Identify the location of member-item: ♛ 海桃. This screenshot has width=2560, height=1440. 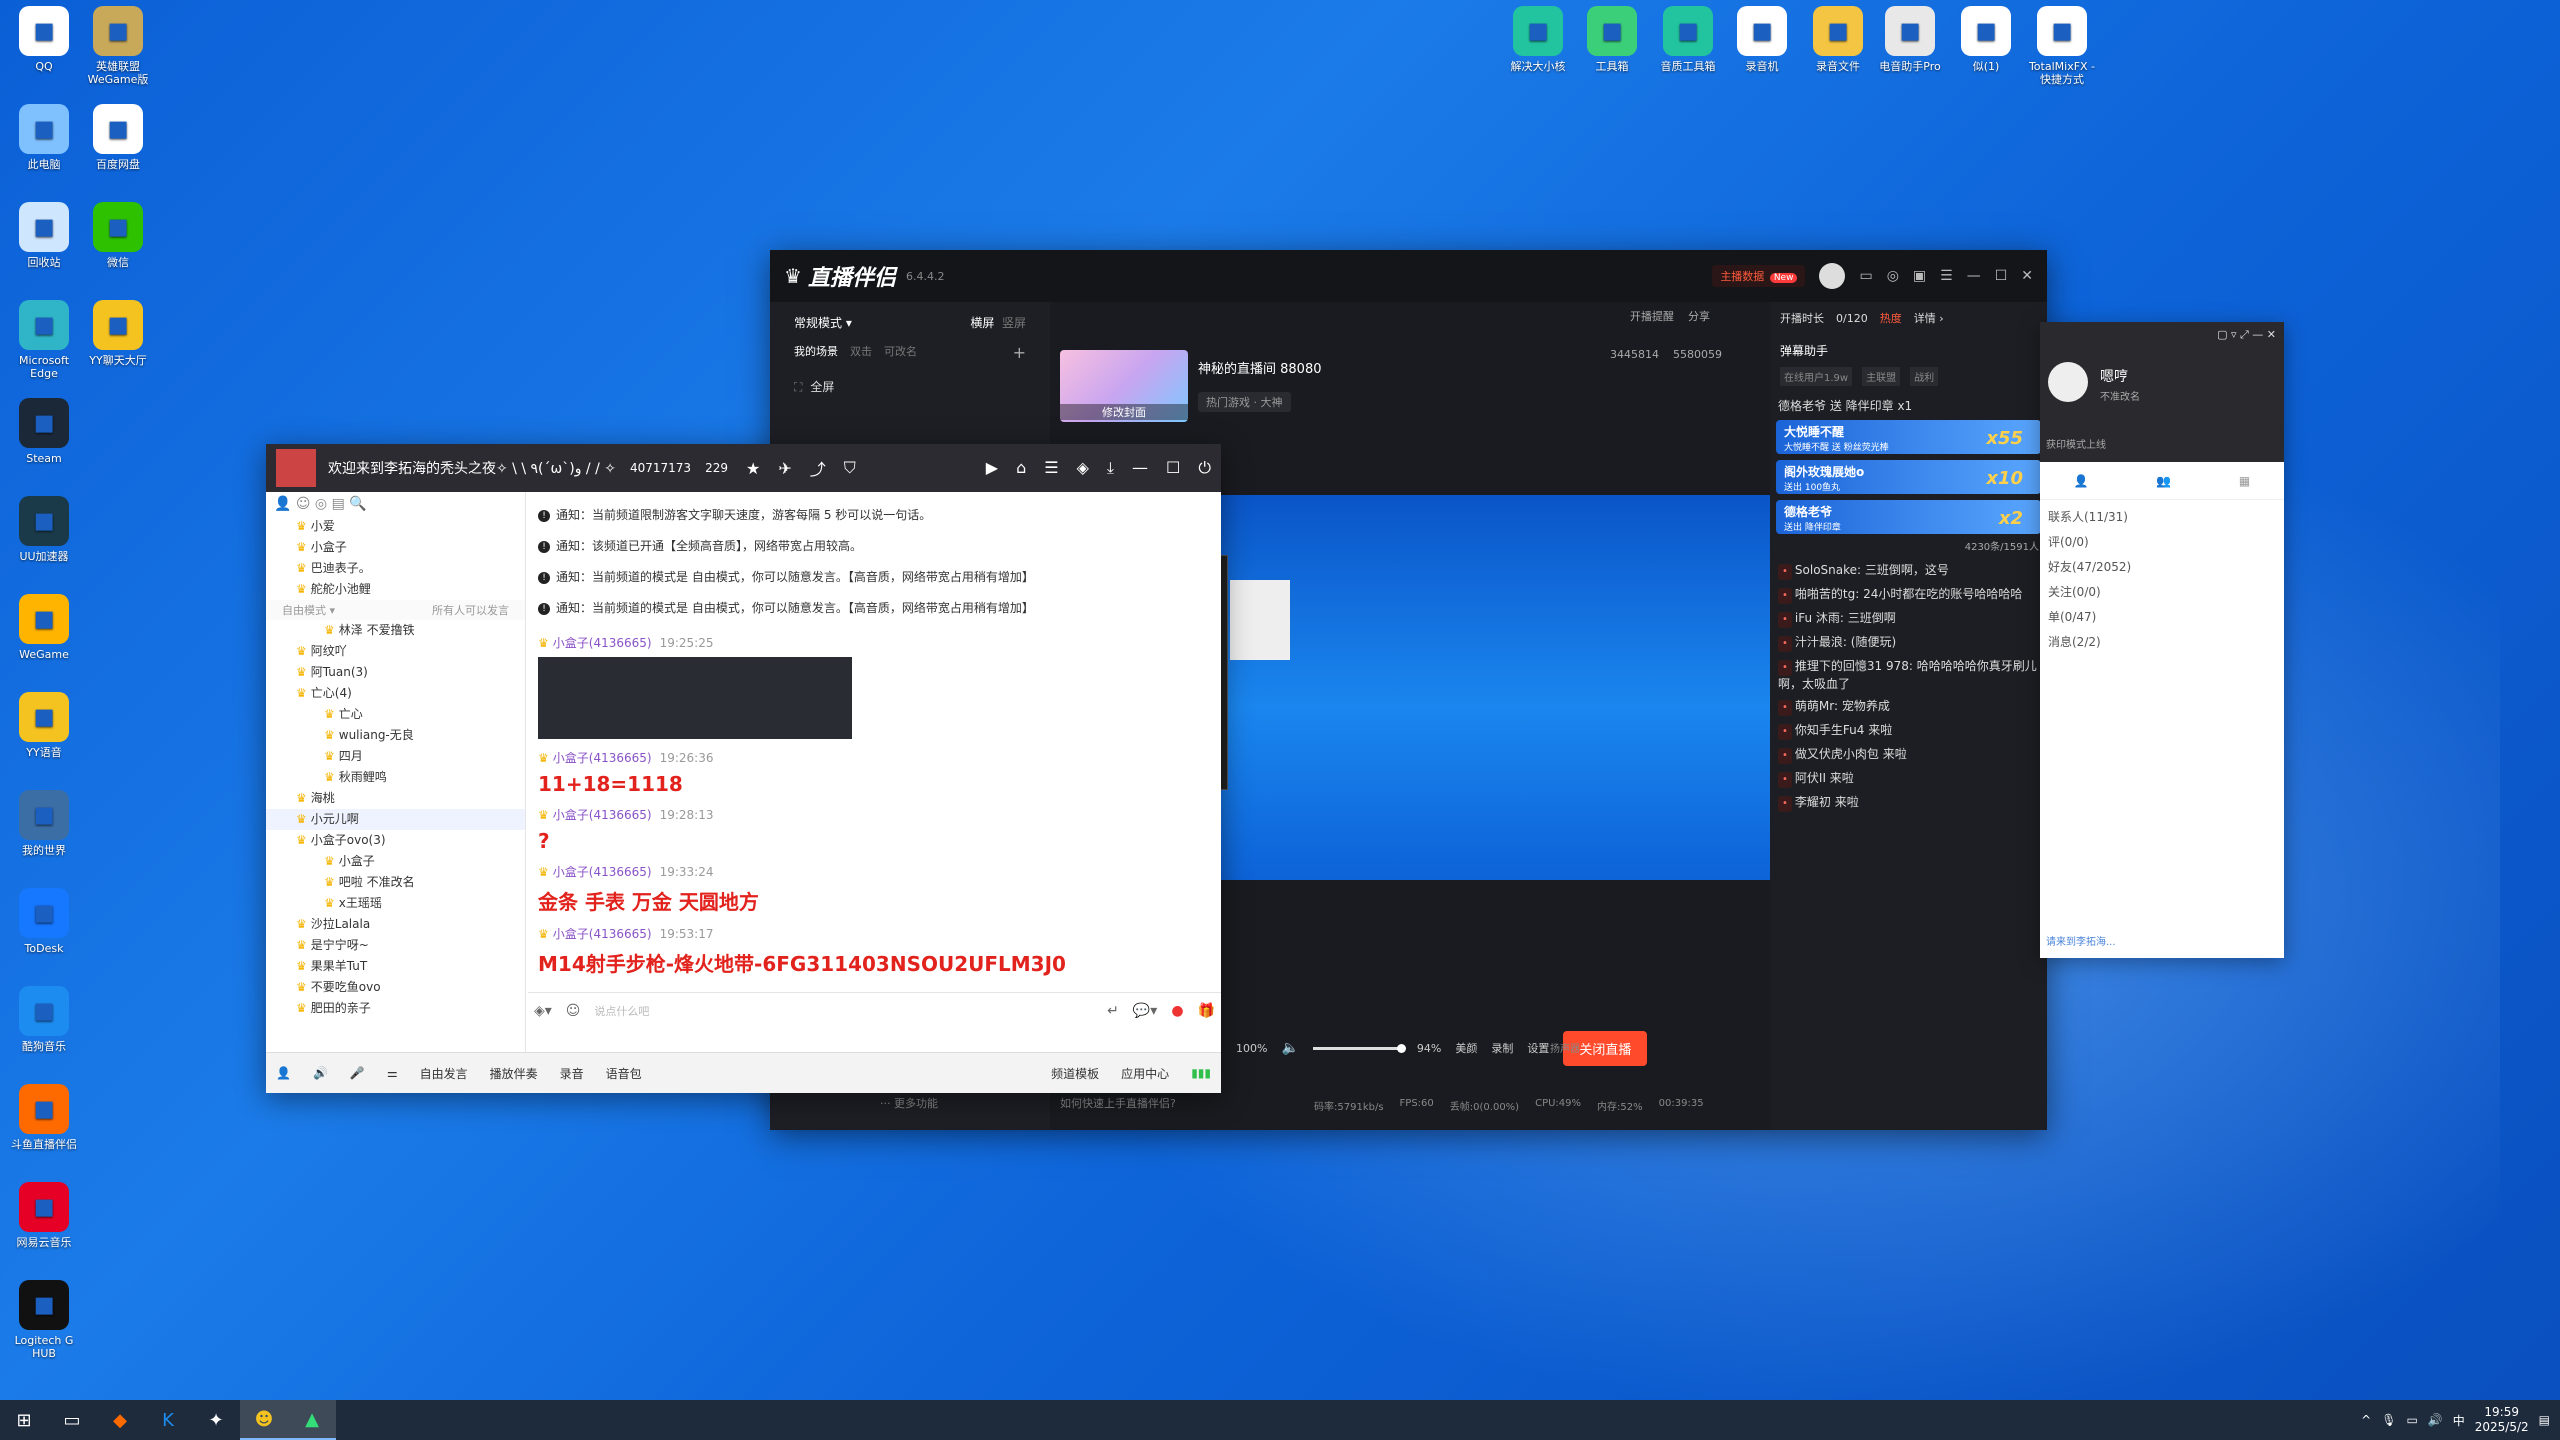
(395, 798).